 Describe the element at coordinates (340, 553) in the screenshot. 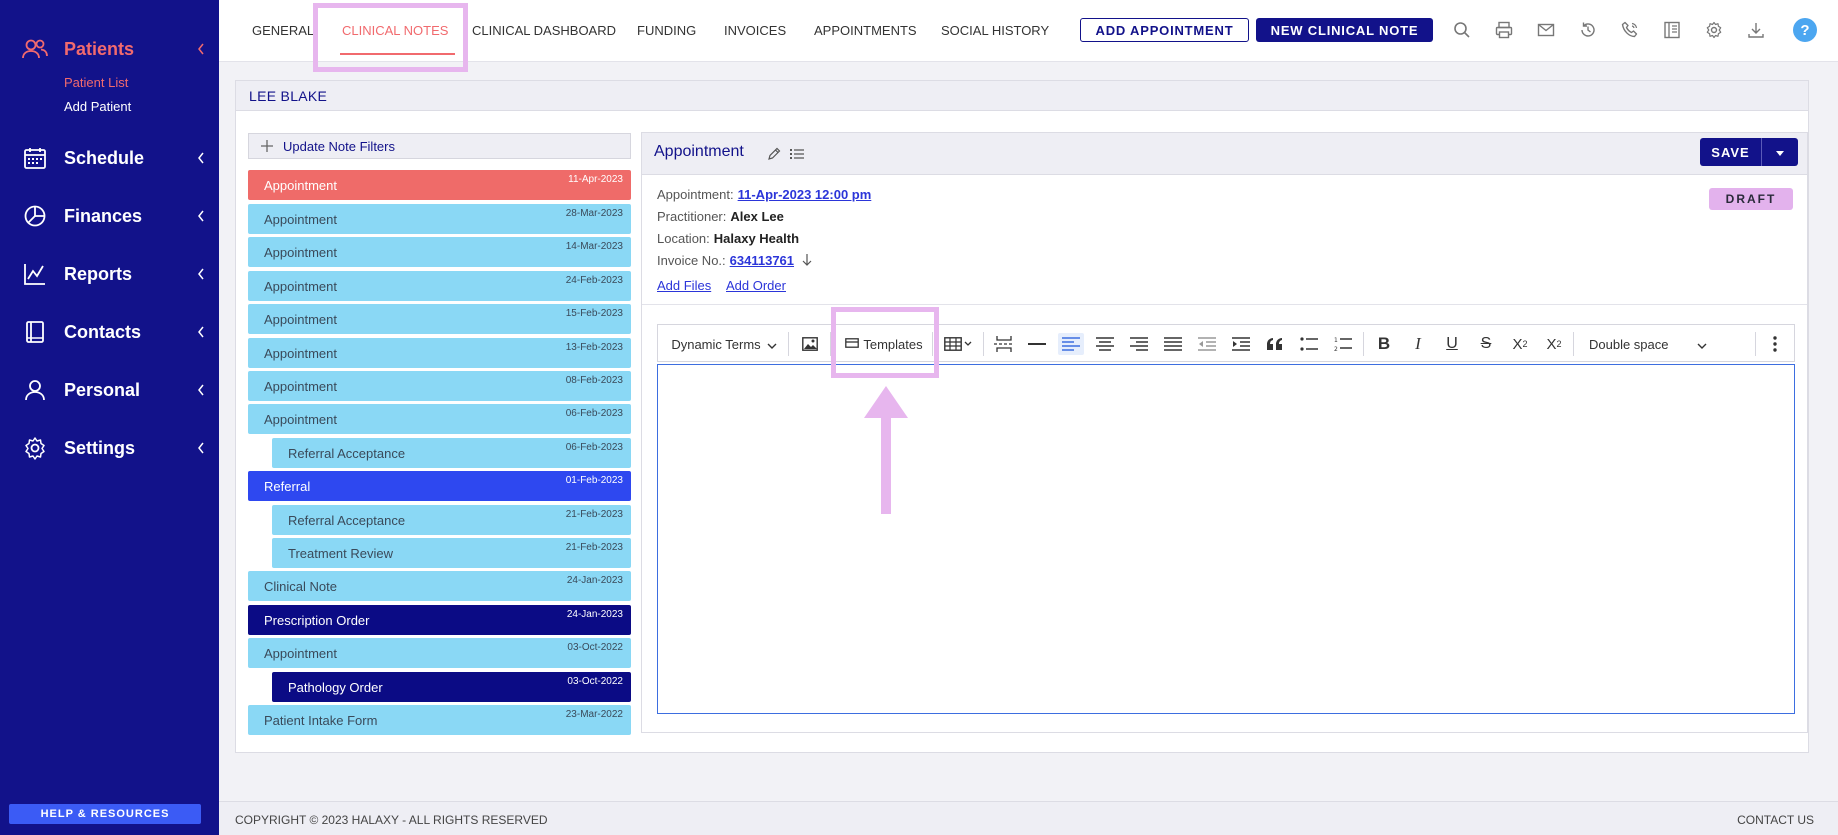

I see `note-title: Treatment Review` at that location.